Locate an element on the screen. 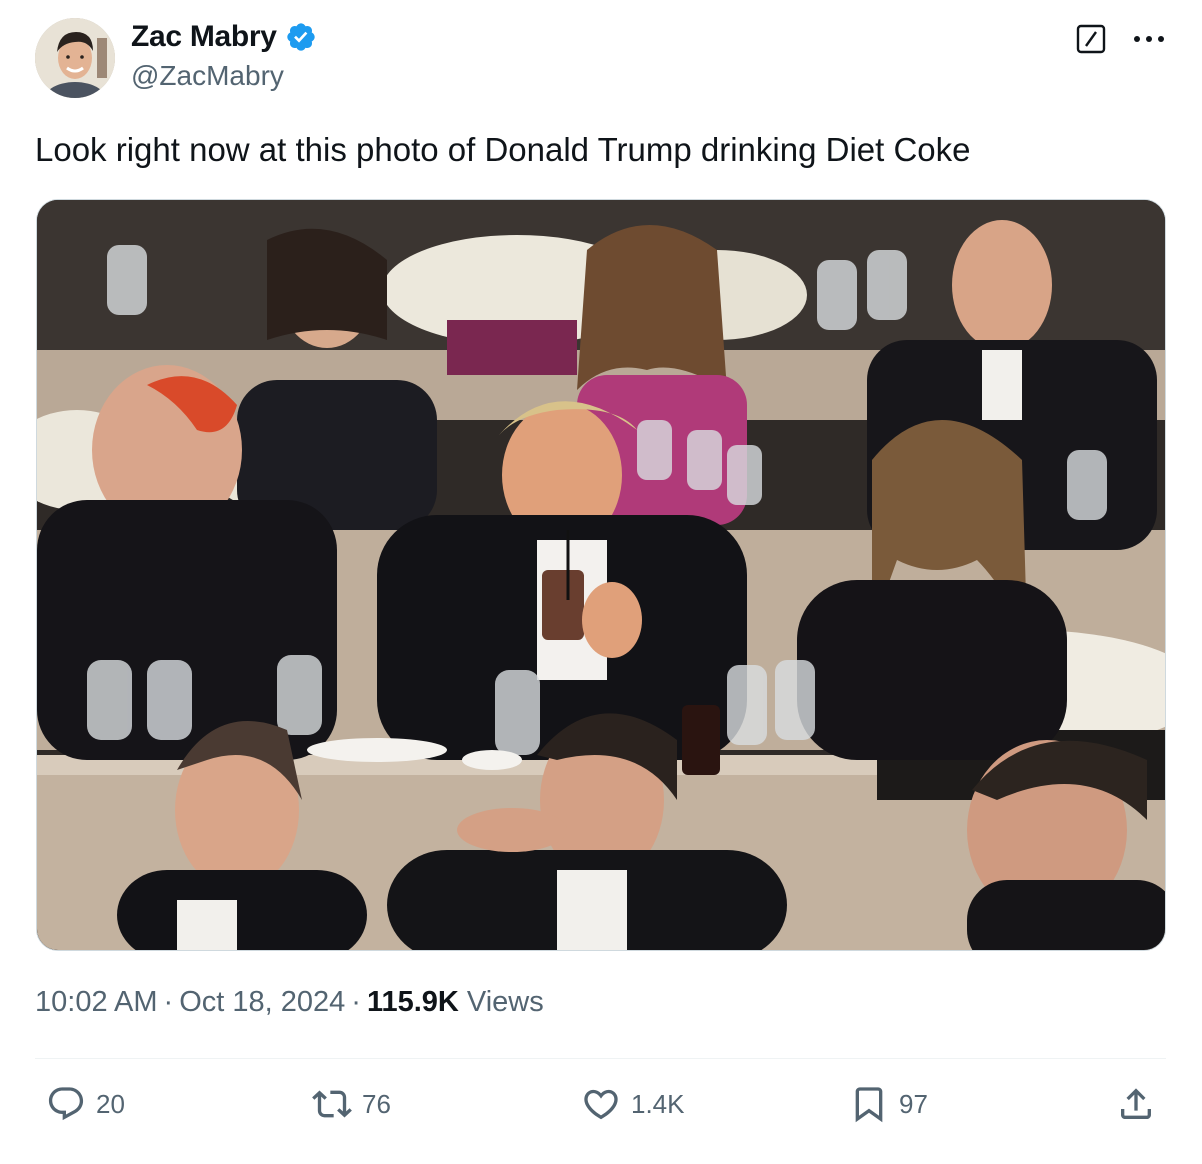 The width and height of the screenshot is (1202, 1164). repost-button: 76 is located at coordinates (351, 1104).